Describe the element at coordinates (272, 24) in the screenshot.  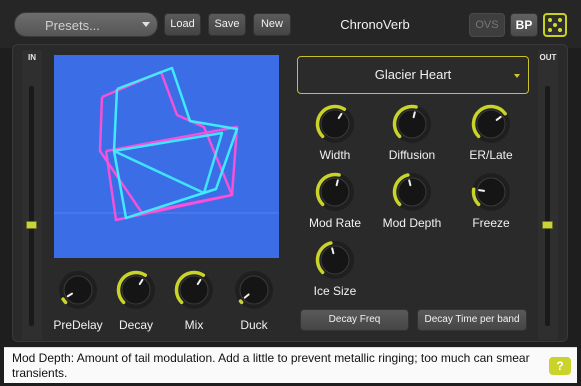
I see `new-button: New` at that location.